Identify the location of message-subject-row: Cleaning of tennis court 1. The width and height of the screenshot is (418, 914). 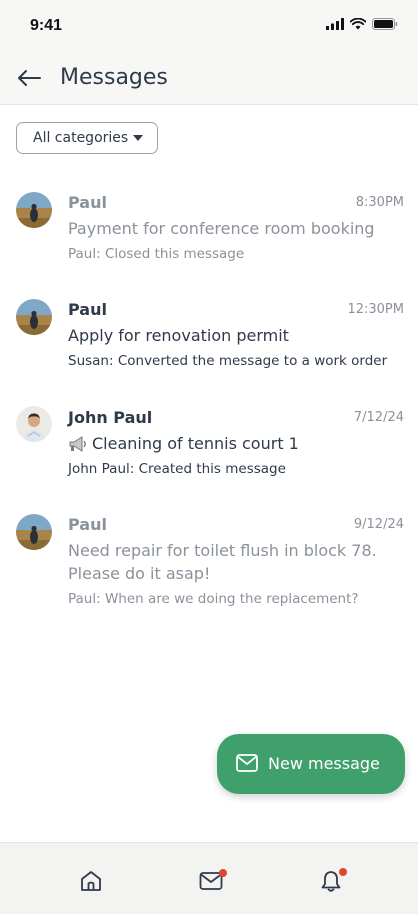
(233, 443).